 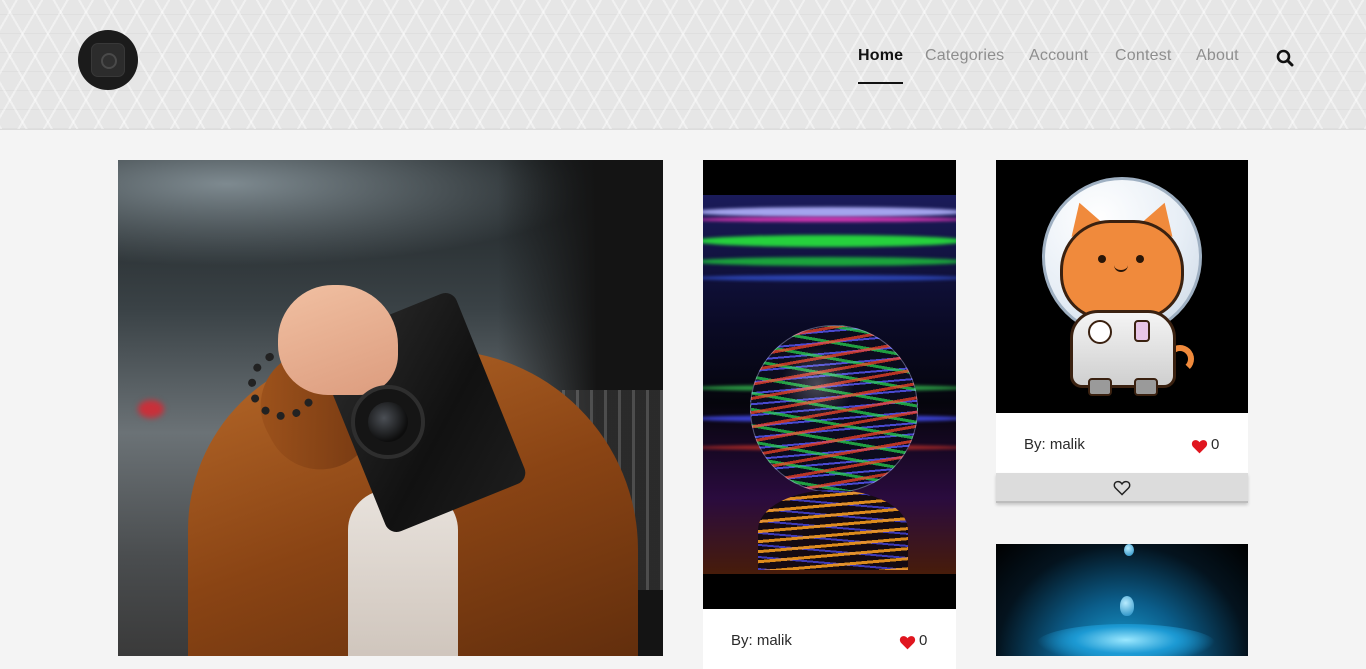 I want to click on like-button, so click(x=1122, y=488).